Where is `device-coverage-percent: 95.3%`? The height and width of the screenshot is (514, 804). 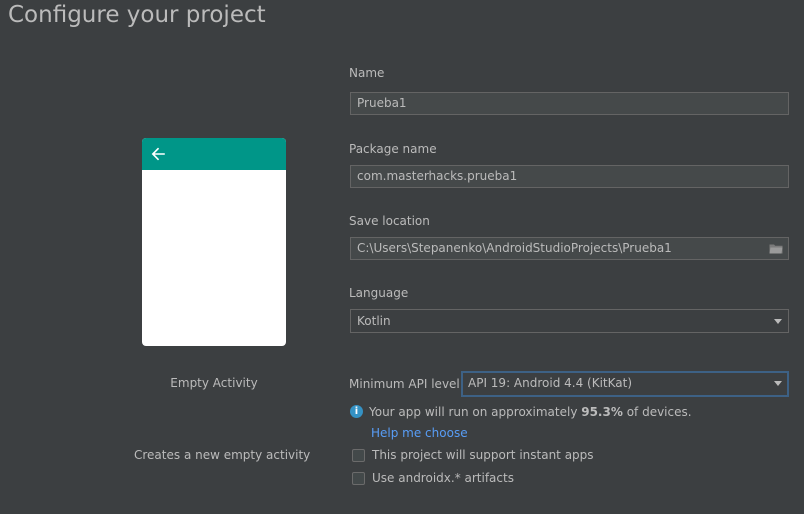
device-coverage-percent: 95.3% is located at coordinates (602, 412).